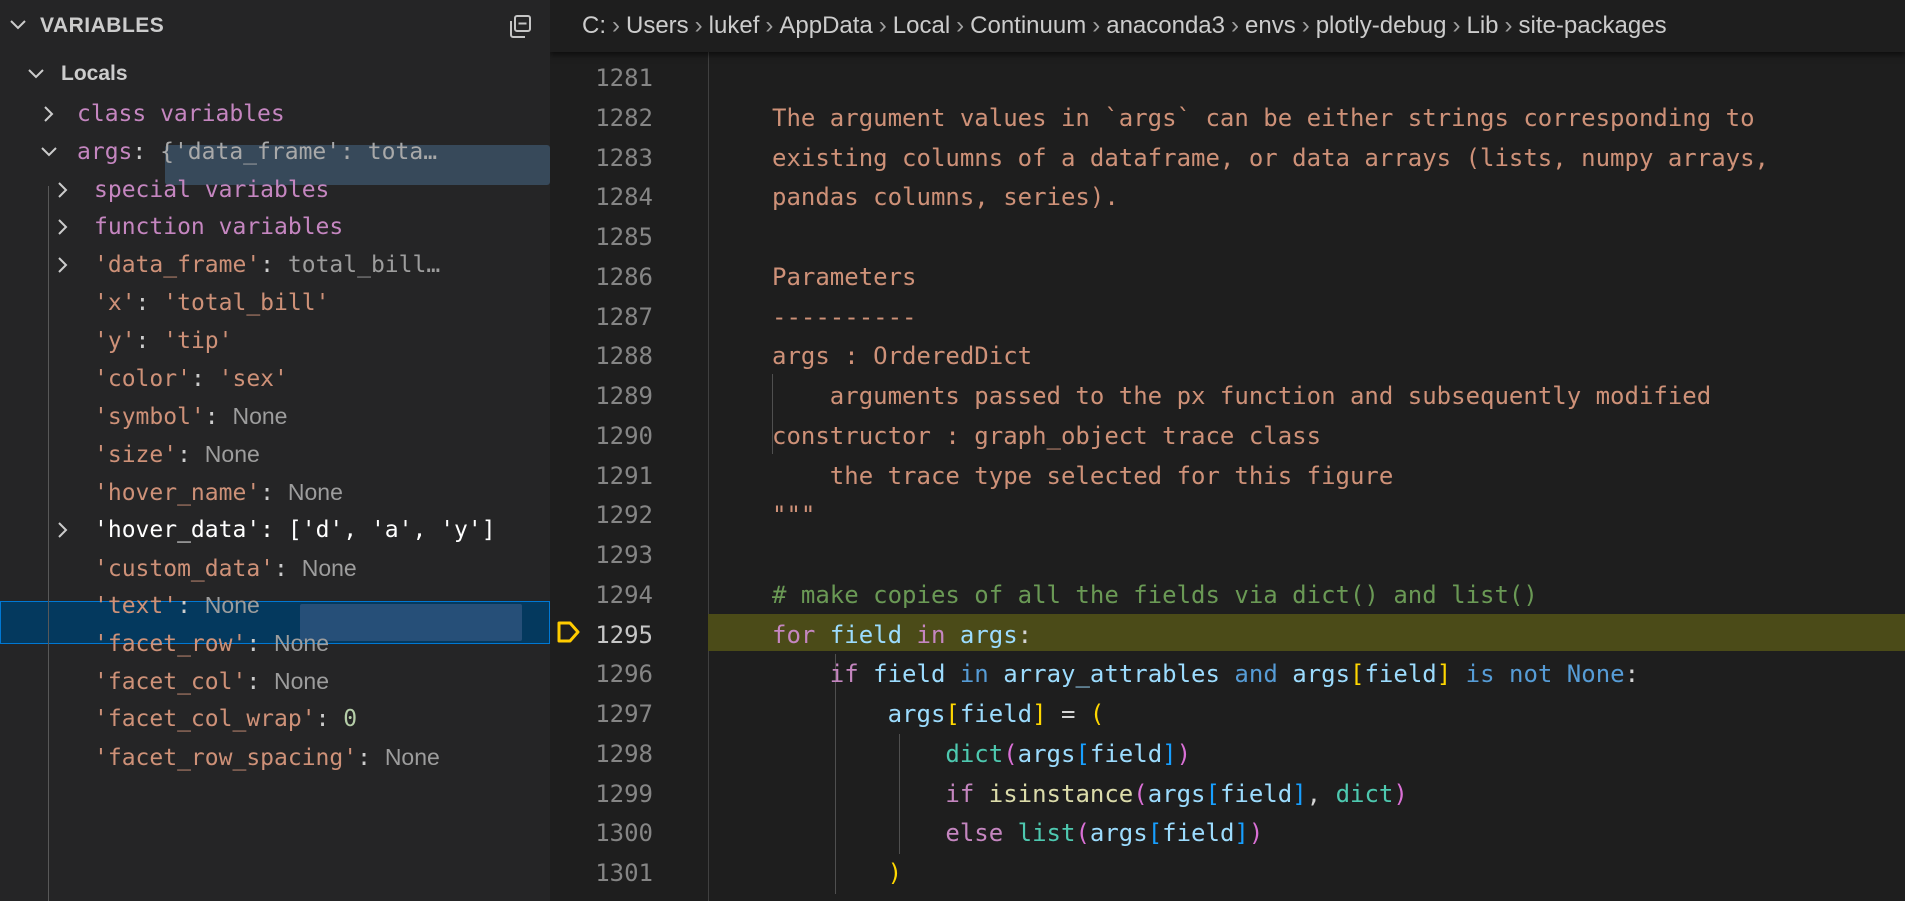 This screenshot has height=901, width=1905. What do you see at coordinates (921, 25) in the screenshot?
I see `breadcrumb-item: Local` at bounding box center [921, 25].